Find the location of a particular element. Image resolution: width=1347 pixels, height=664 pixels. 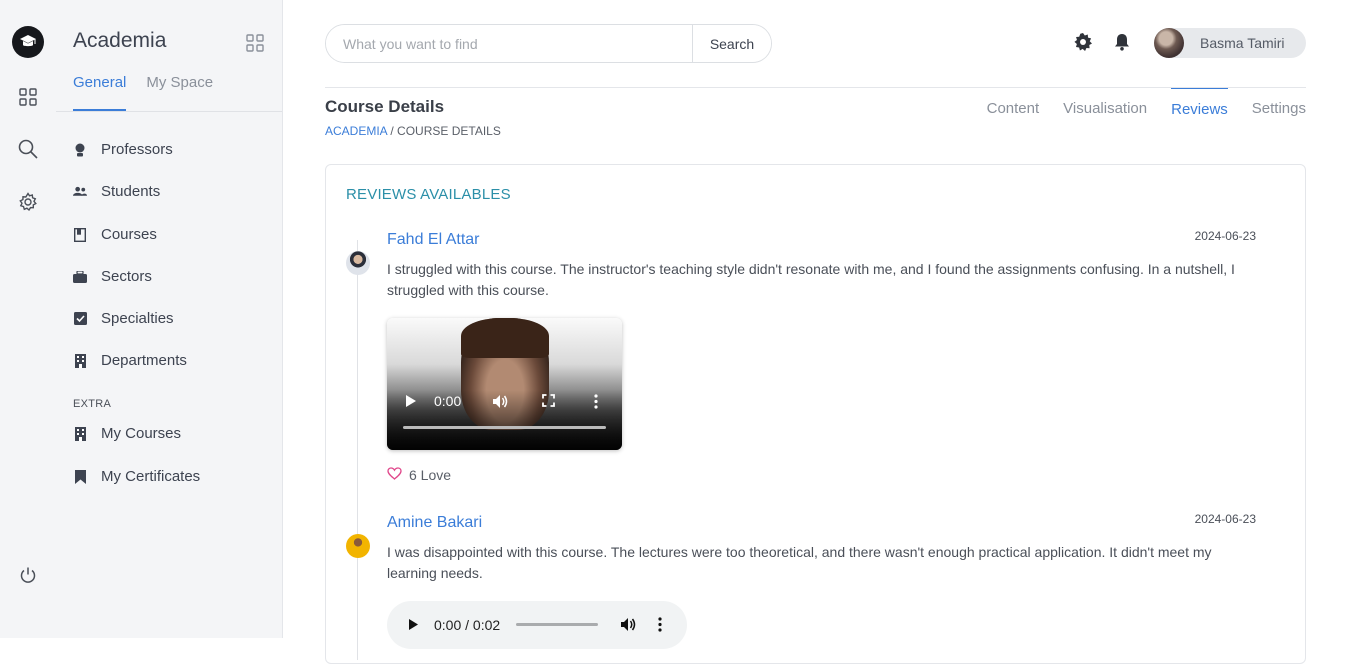

user-name: Basma Tamiri is located at coordinates (1242, 43).